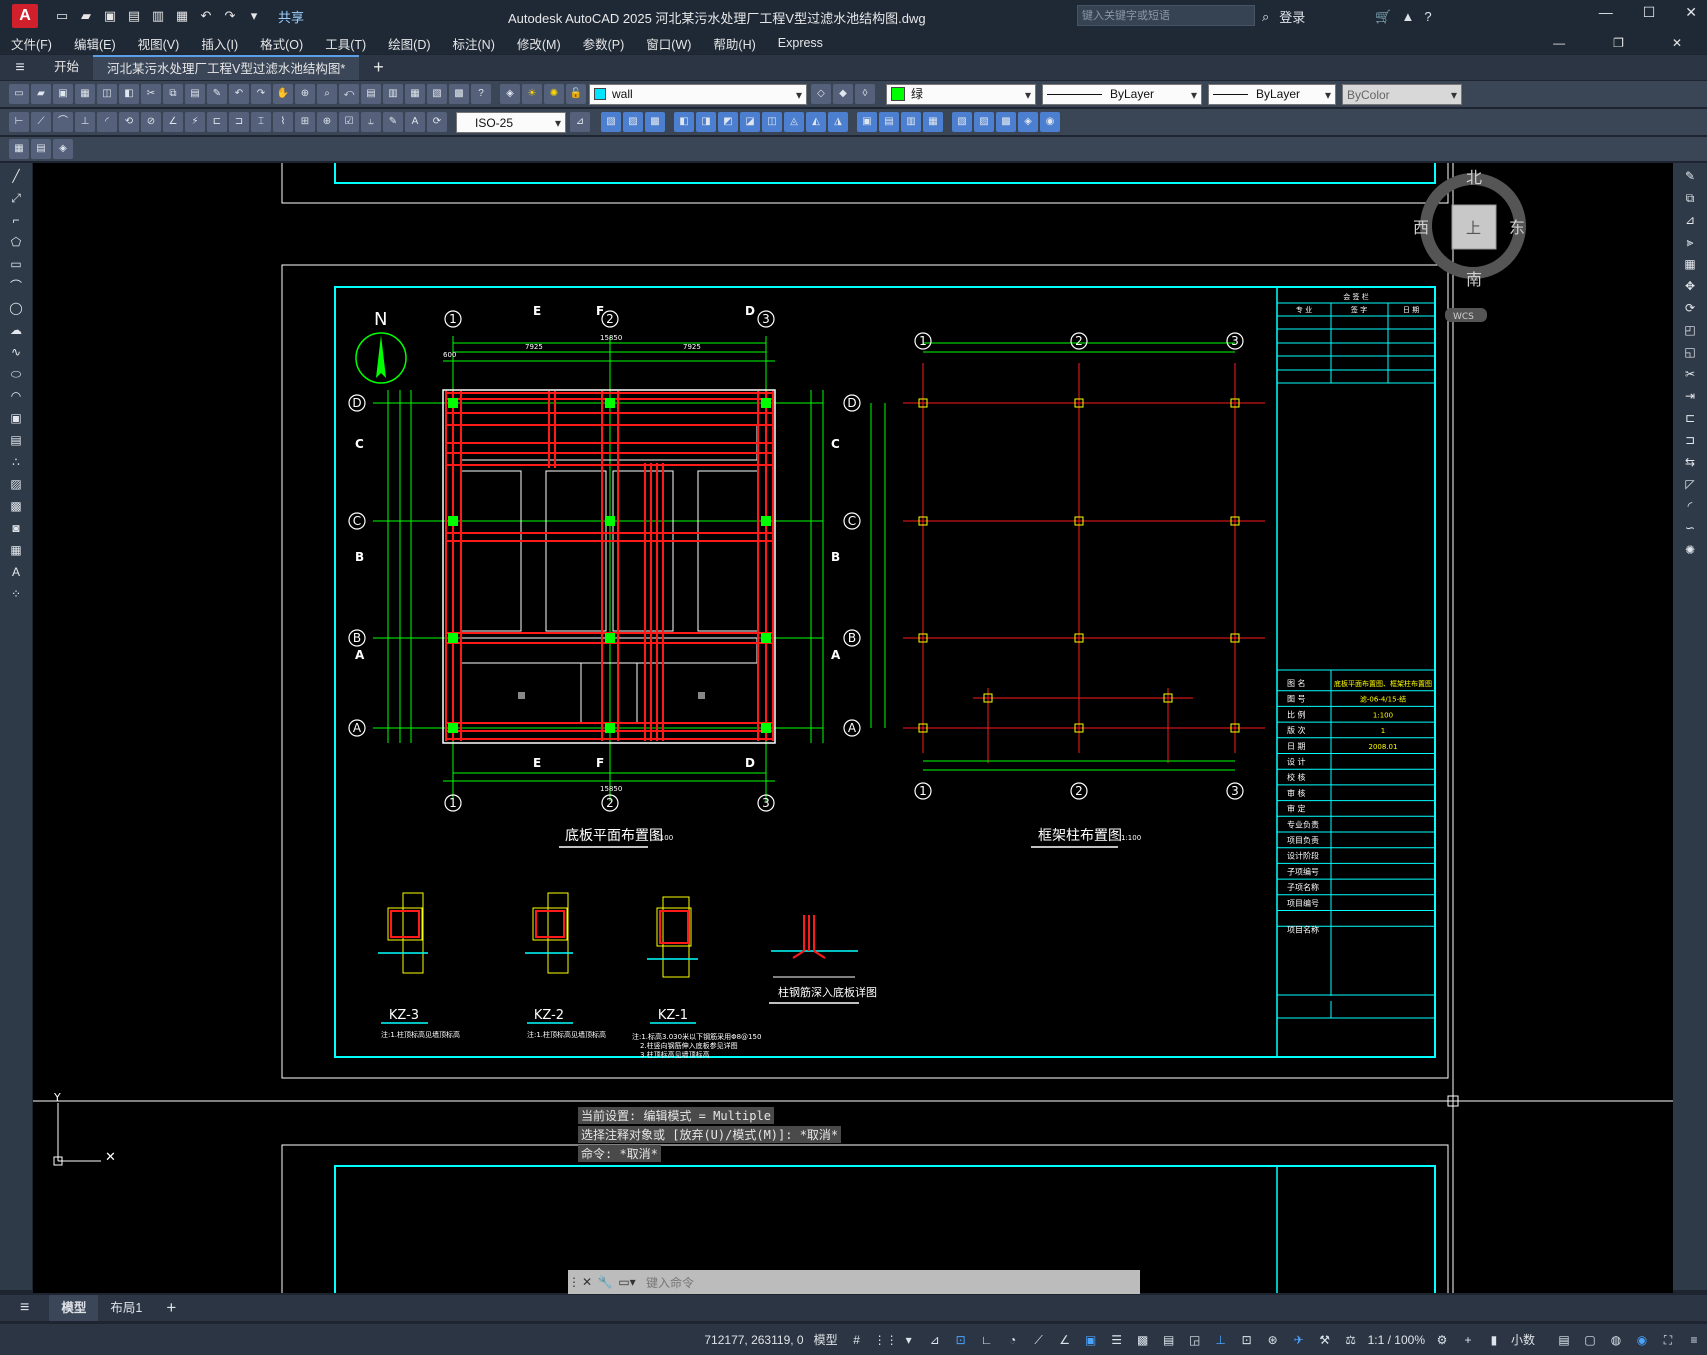 Image resolution: width=1707 pixels, height=1355 pixels. I want to click on dim-baseline-icon: ⊏, so click(217, 122).